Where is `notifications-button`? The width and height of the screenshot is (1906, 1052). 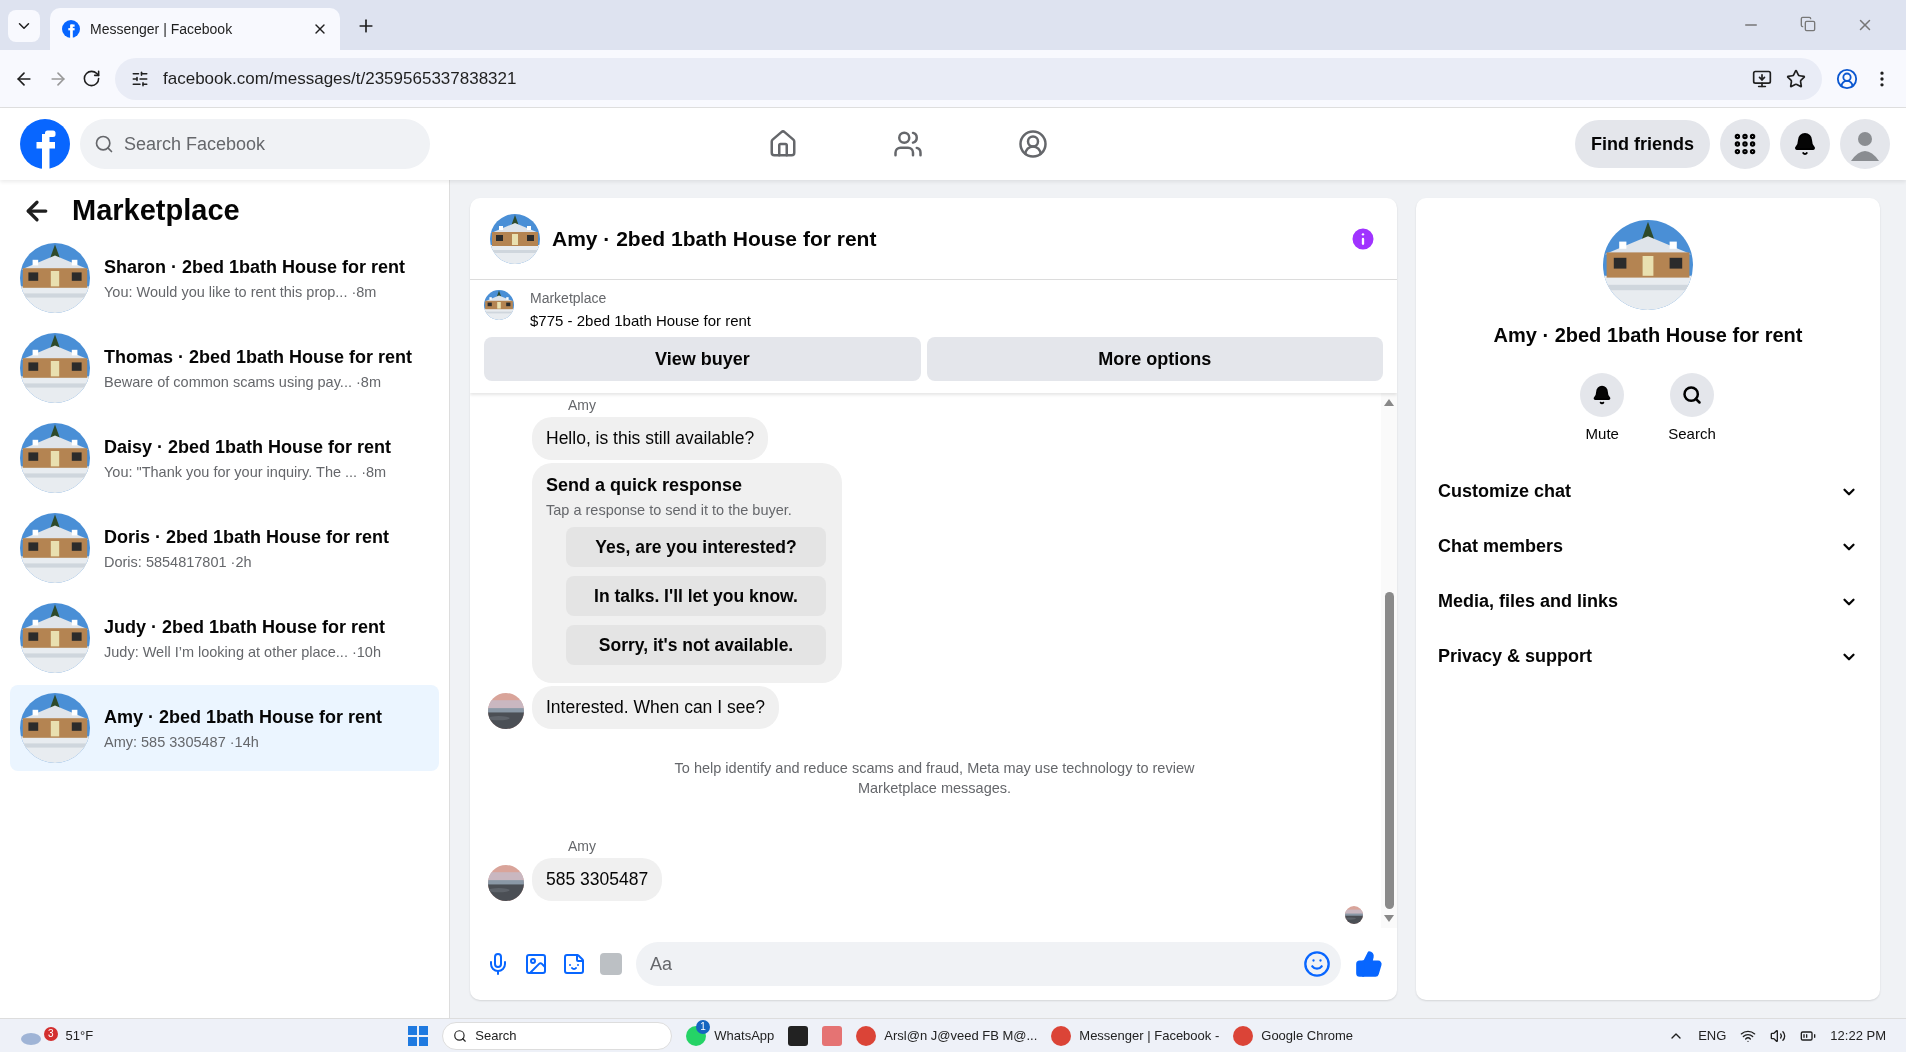
notifications-button is located at coordinates (1805, 144).